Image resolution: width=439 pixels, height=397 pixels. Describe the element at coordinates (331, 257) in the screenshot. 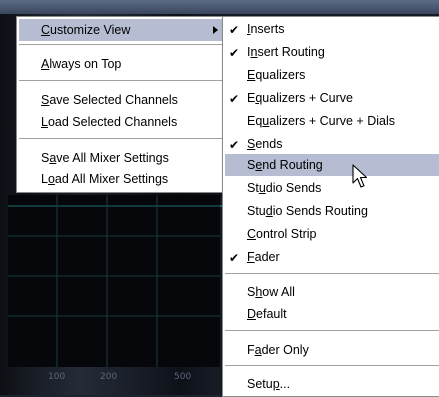

I see `submenu-item-fader: ✔ Fader` at that location.